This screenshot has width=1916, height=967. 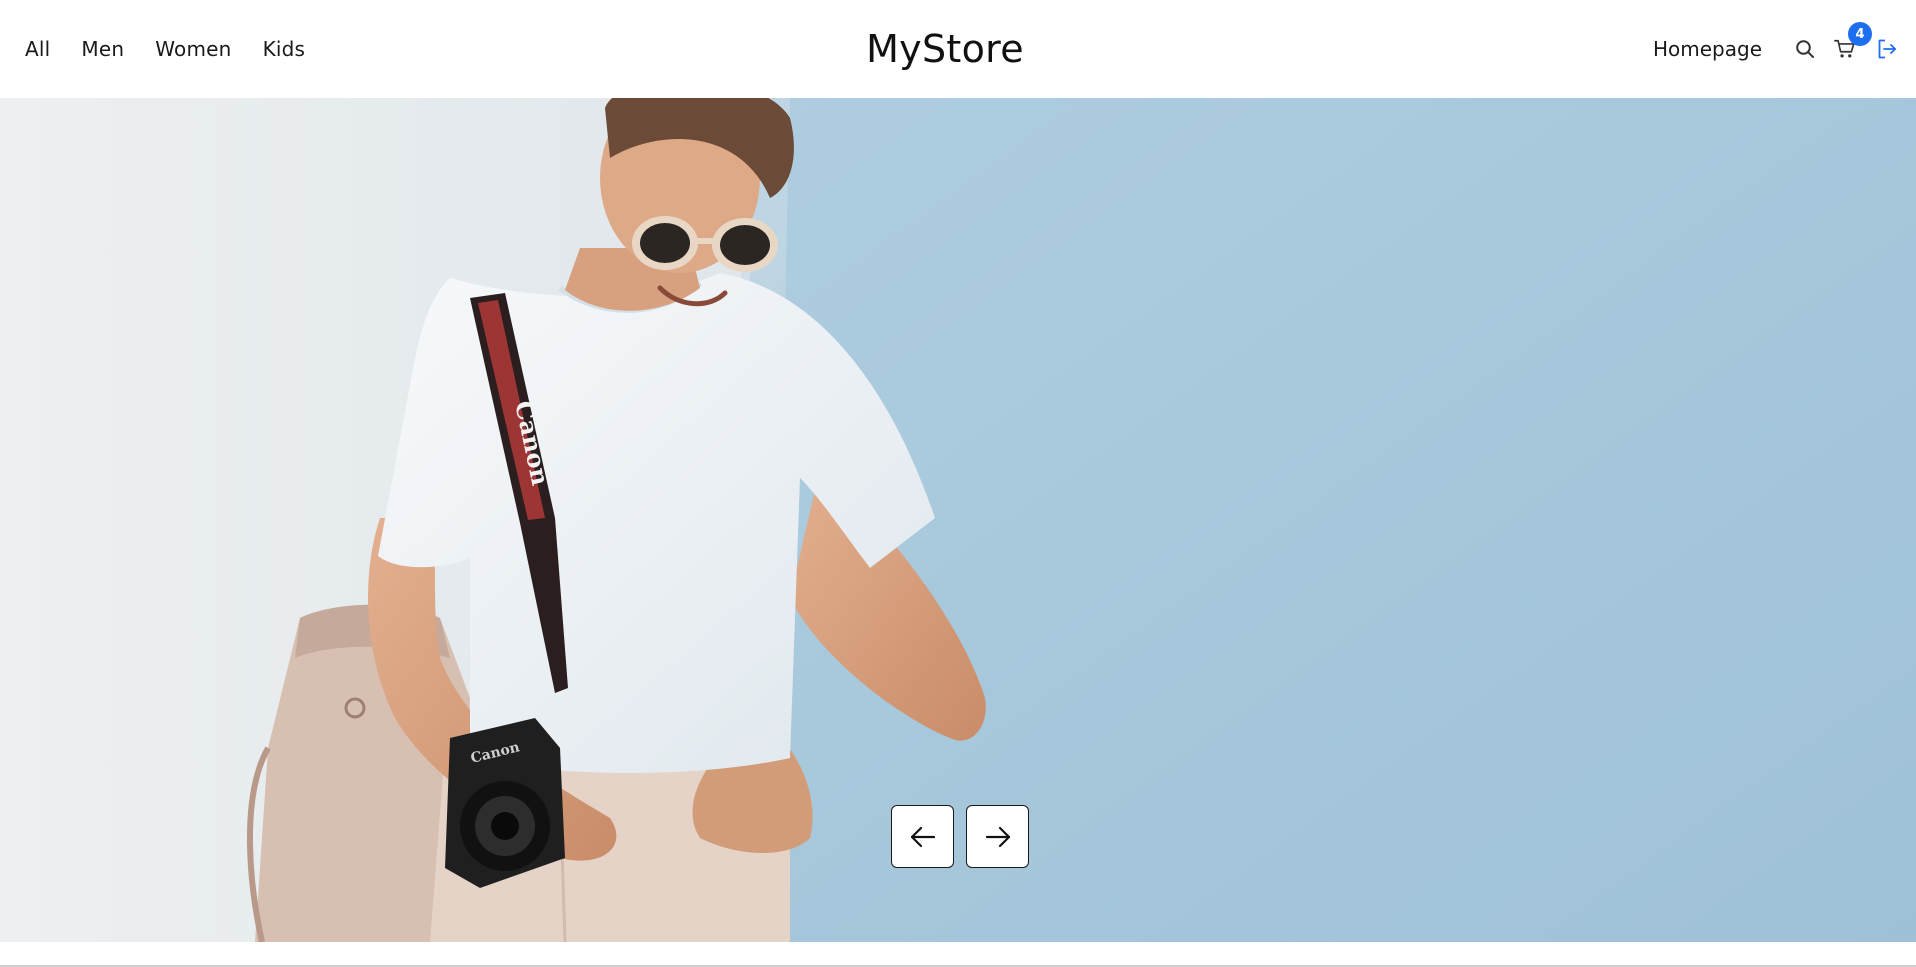 I want to click on arrow-left-icon, so click(x=922, y=836).